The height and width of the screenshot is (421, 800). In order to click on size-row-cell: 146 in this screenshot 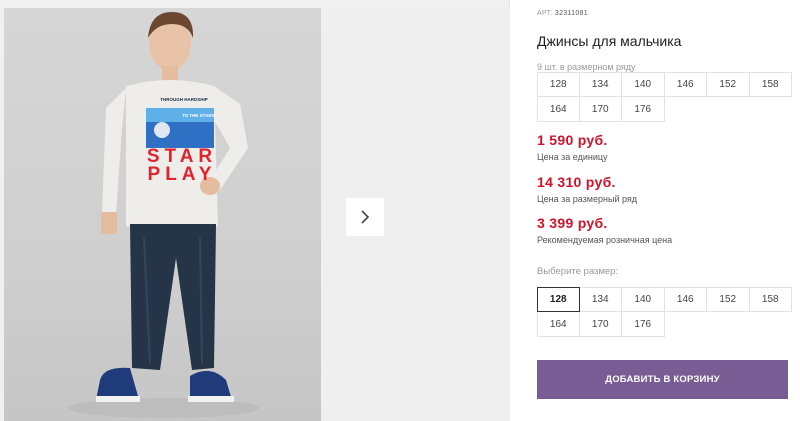, I will do `click(685, 84)`.